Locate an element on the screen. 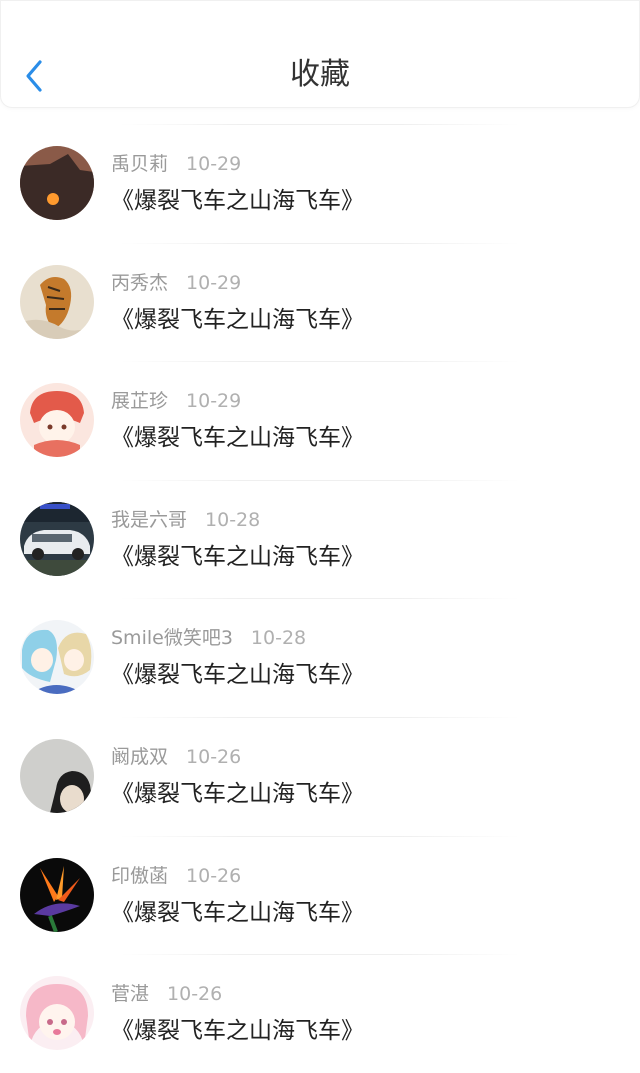 This screenshot has width=640, height=1073. sunset-avatar-image is located at coordinates (57, 183).